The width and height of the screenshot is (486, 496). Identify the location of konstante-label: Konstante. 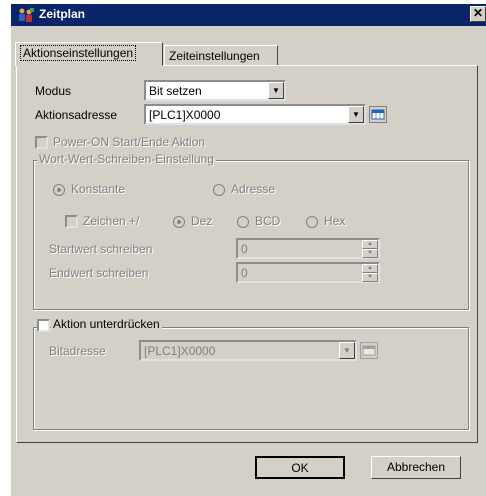
(98, 189).